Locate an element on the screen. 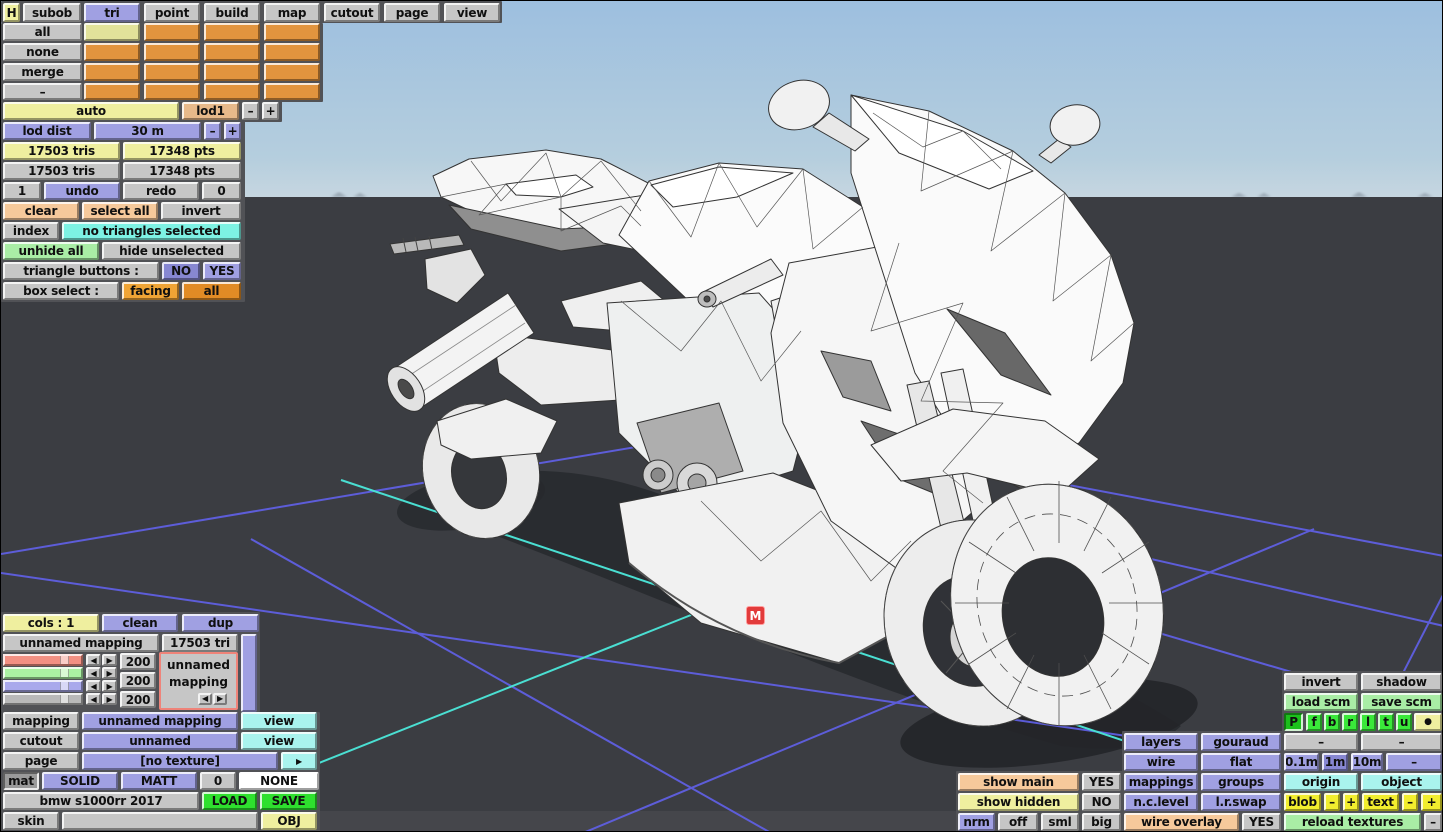  mapping-scrollbar is located at coordinates (249, 673).